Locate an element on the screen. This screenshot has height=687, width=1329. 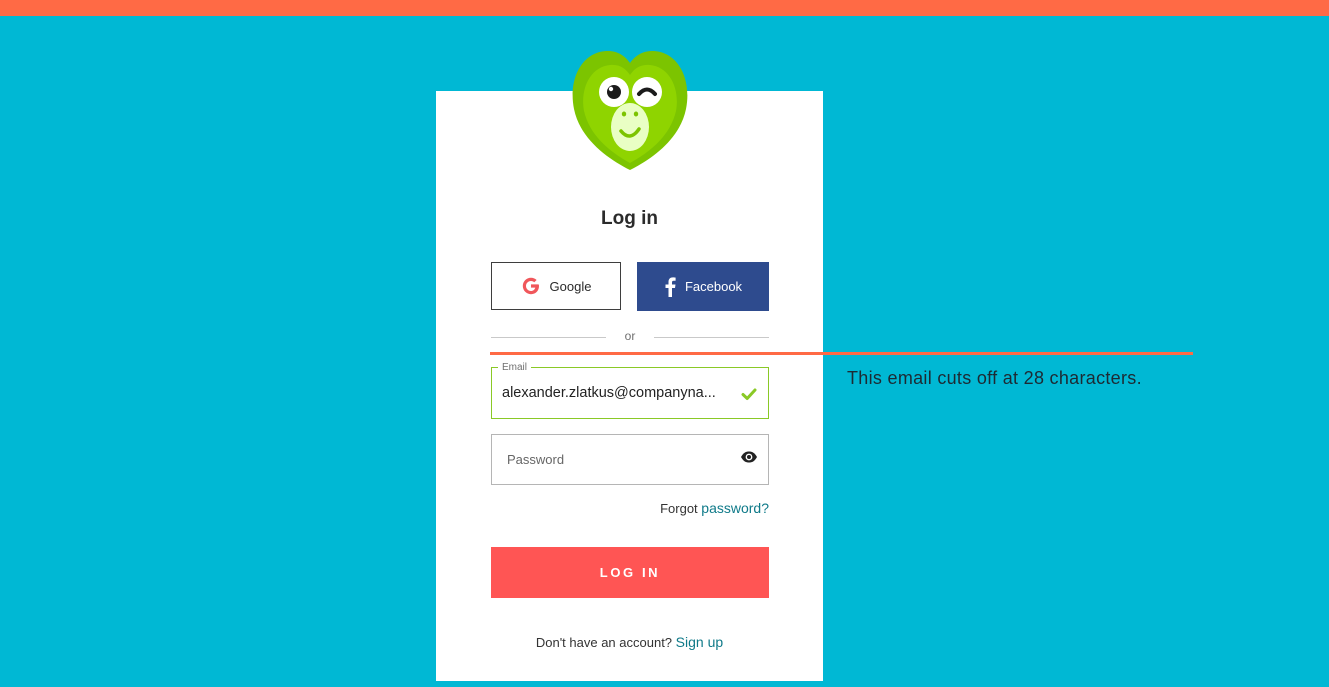
annotation-line is located at coordinates (841, 353).